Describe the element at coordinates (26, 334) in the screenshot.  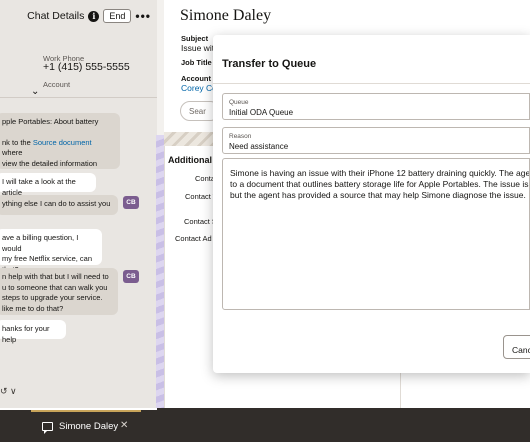
I see `message-text: hanks for your help` at that location.